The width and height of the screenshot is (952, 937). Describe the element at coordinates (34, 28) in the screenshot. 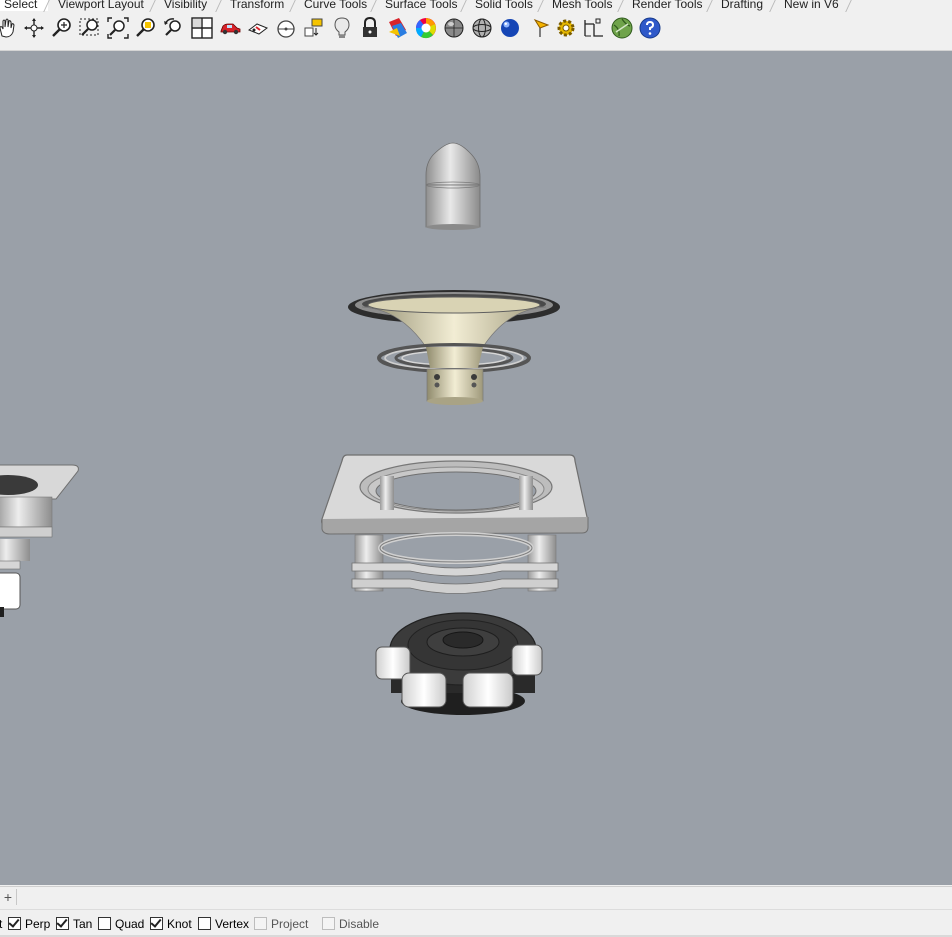

I see `rotate-view-icon` at that location.